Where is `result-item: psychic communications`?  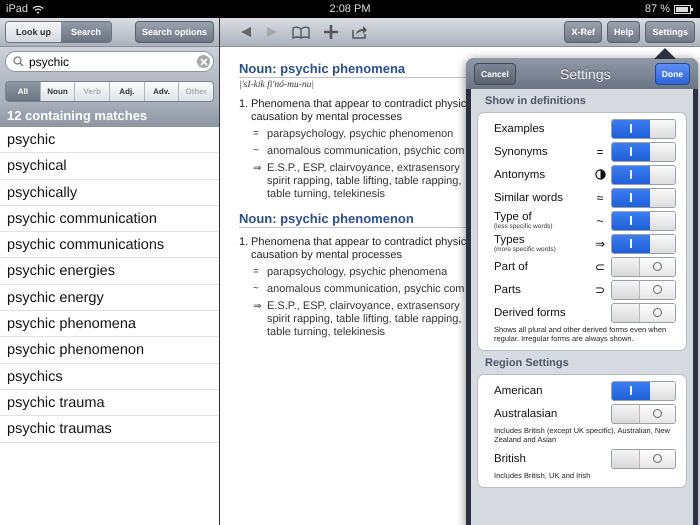 result-item: psychic communications is located at coordinates (109, 245).